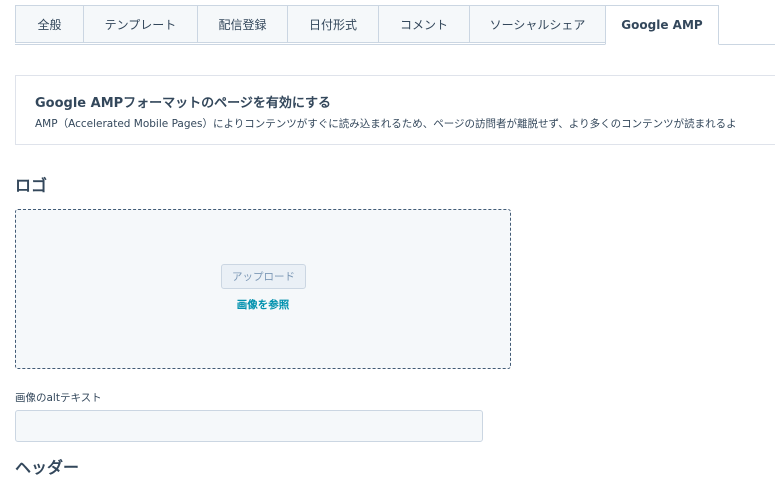  What do you see at coordinates (140, 24) in the screenshot?
I see `tab-template: テンプレート` at bounding box center [140, 24].